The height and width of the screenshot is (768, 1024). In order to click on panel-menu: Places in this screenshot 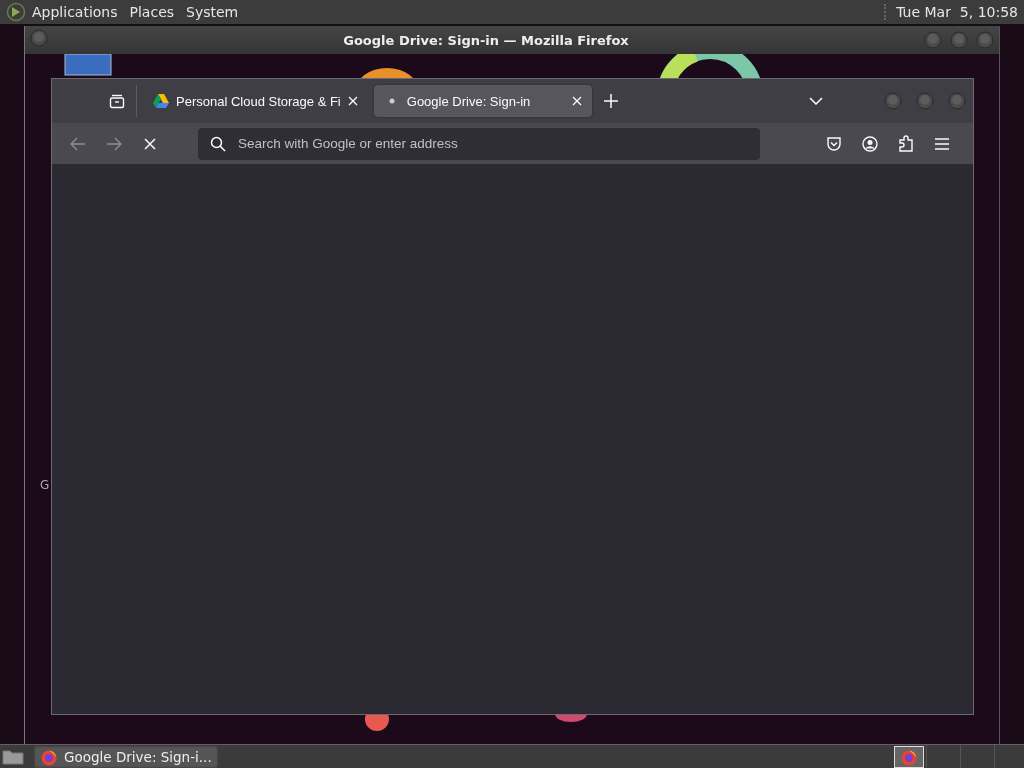, I will do `click(152, 12)`.